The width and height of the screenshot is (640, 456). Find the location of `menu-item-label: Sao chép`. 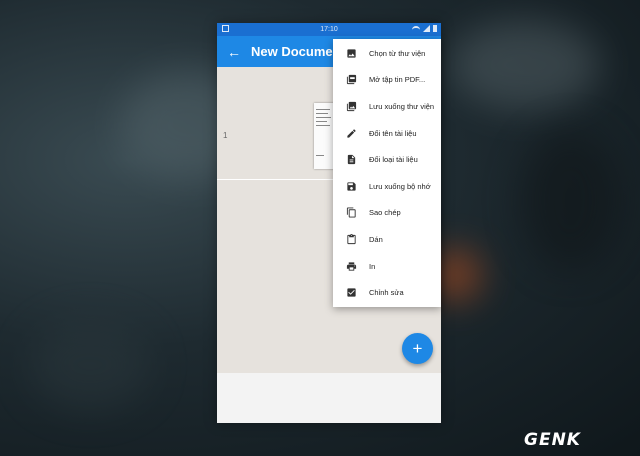

menu-item-label: Sao chép is located at coordinates (385, 213).